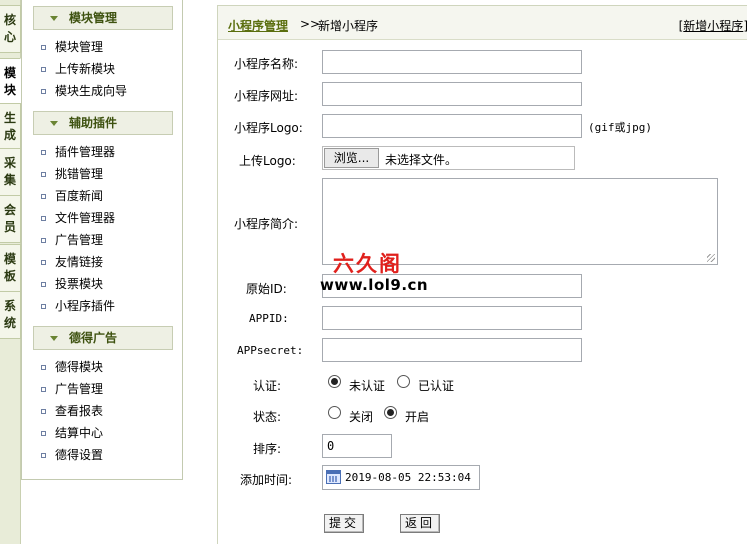 The width and height of the screenshot is (747, 544). Describe the element at coordinates (711, 258) in the screenshot. I see `resize-grip-icon` at that location.